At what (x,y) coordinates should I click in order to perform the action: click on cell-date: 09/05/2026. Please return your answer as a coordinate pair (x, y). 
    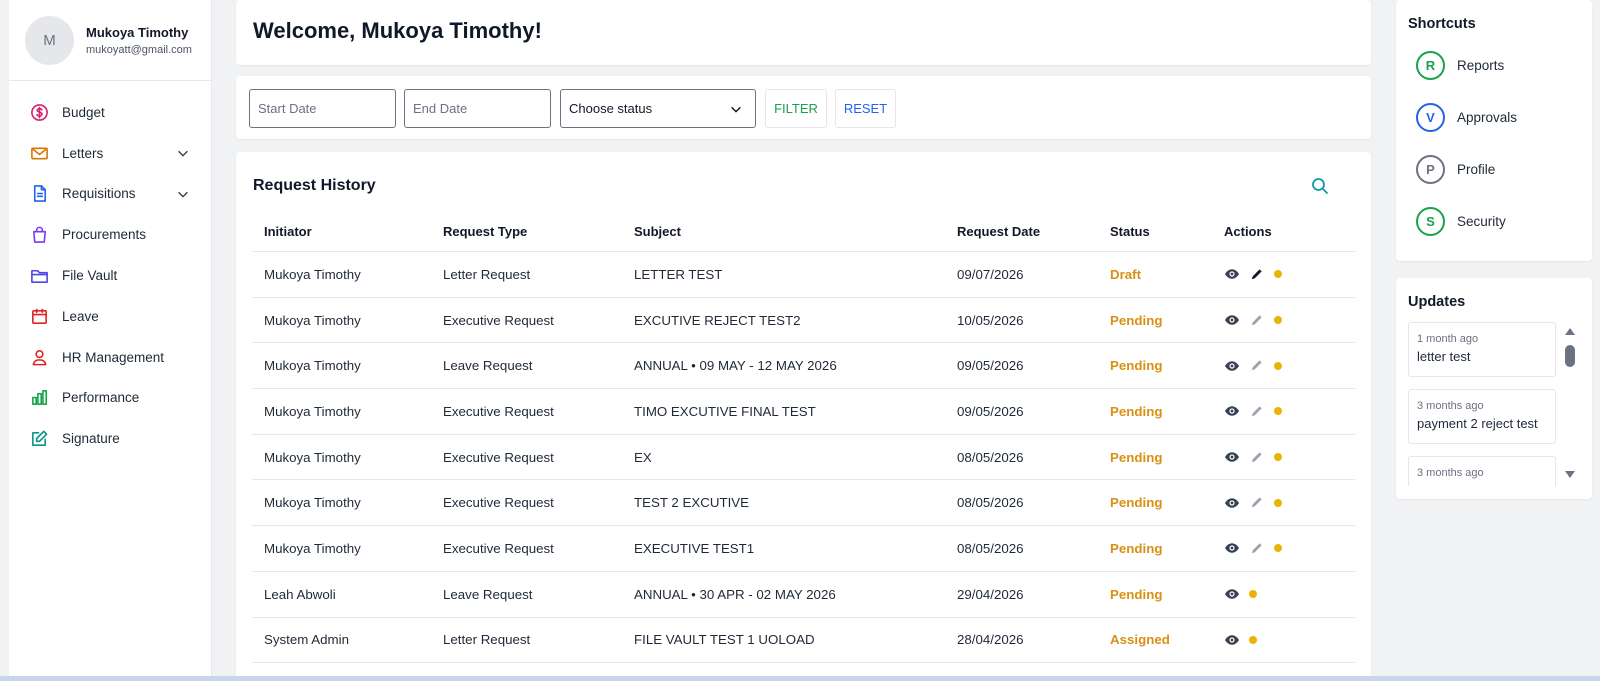
    Looking at the image, I should click on (990, 411).